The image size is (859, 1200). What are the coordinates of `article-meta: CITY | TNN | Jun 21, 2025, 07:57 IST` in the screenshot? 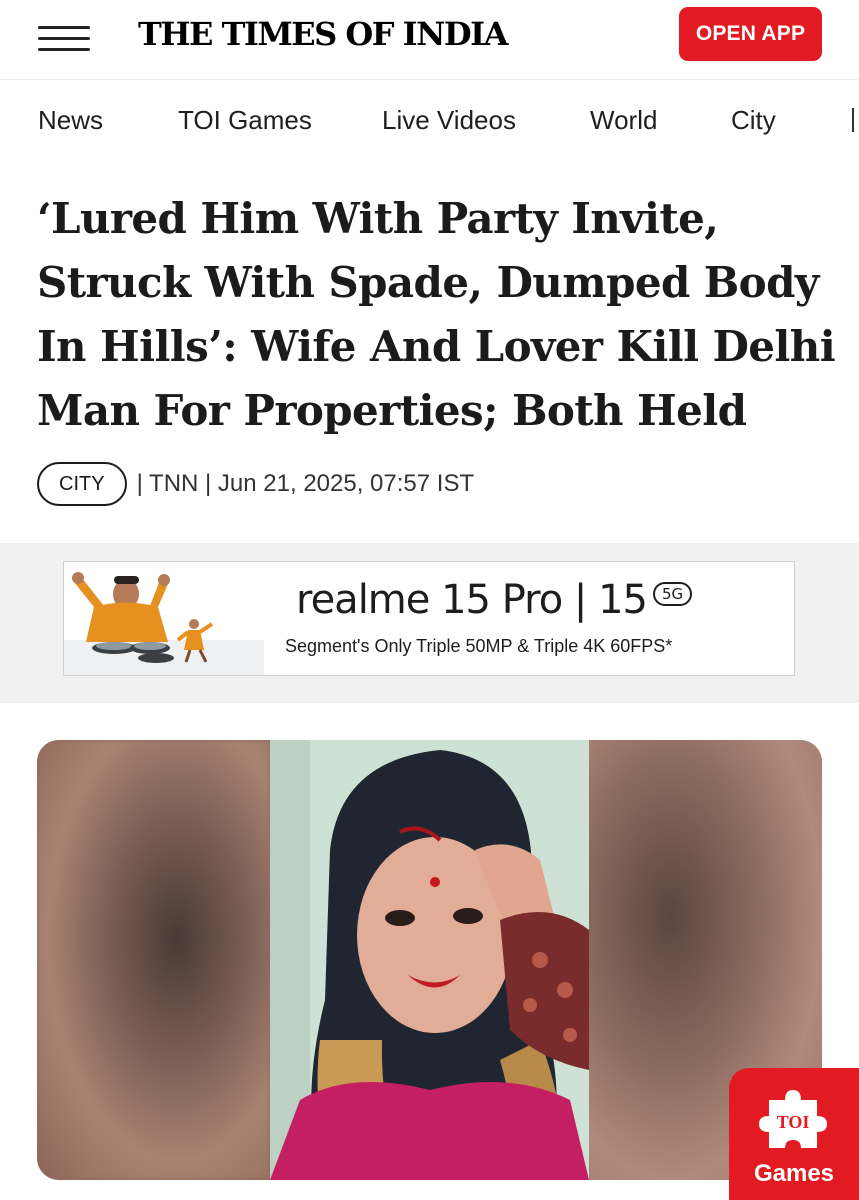 It's located at (255, 484).